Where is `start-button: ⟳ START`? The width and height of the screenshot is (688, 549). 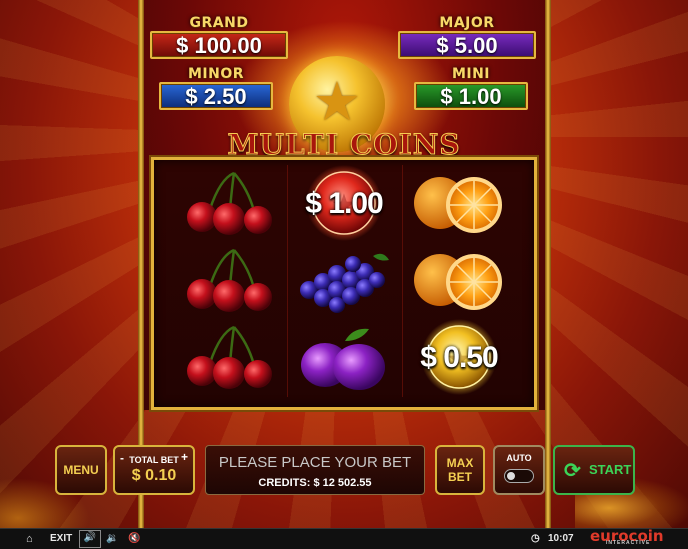 start-button: ⟳ START is located at coordinates (594, 470).